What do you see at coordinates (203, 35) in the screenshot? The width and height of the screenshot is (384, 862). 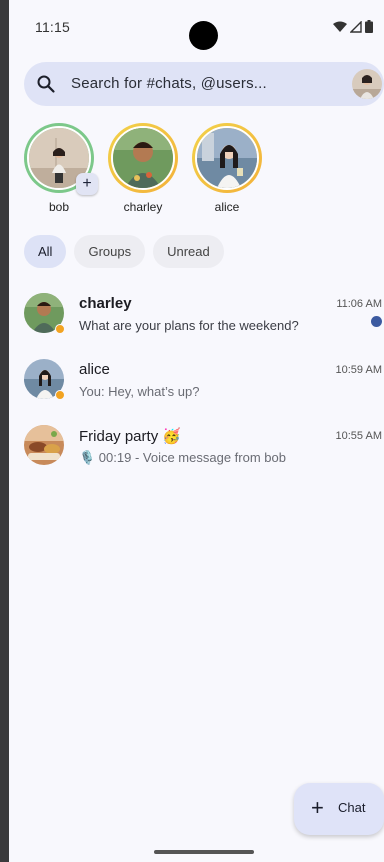 I see `camera-cutout` at bounding box center [203, 35].